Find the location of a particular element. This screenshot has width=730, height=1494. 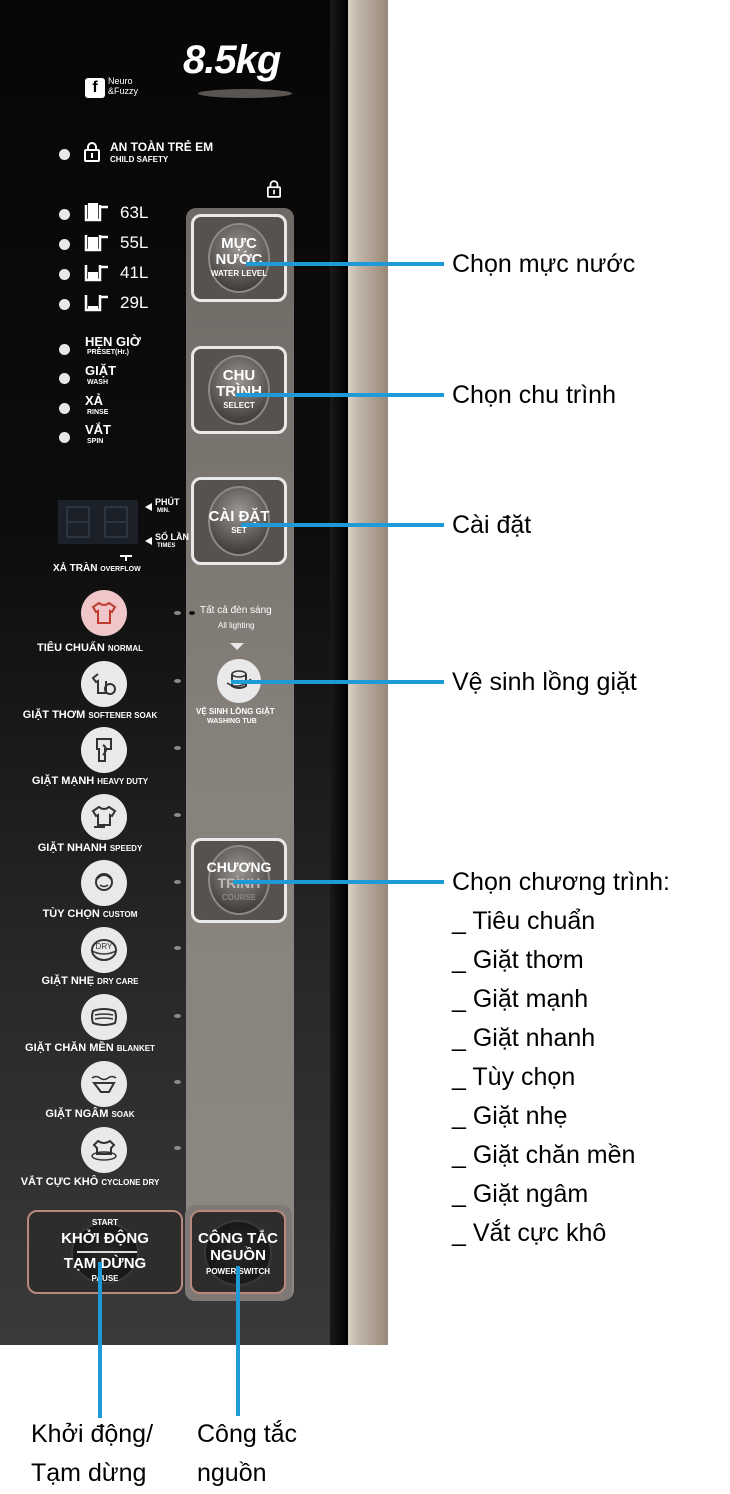

select-label-1: CHU is located at coordinates (239, 375).